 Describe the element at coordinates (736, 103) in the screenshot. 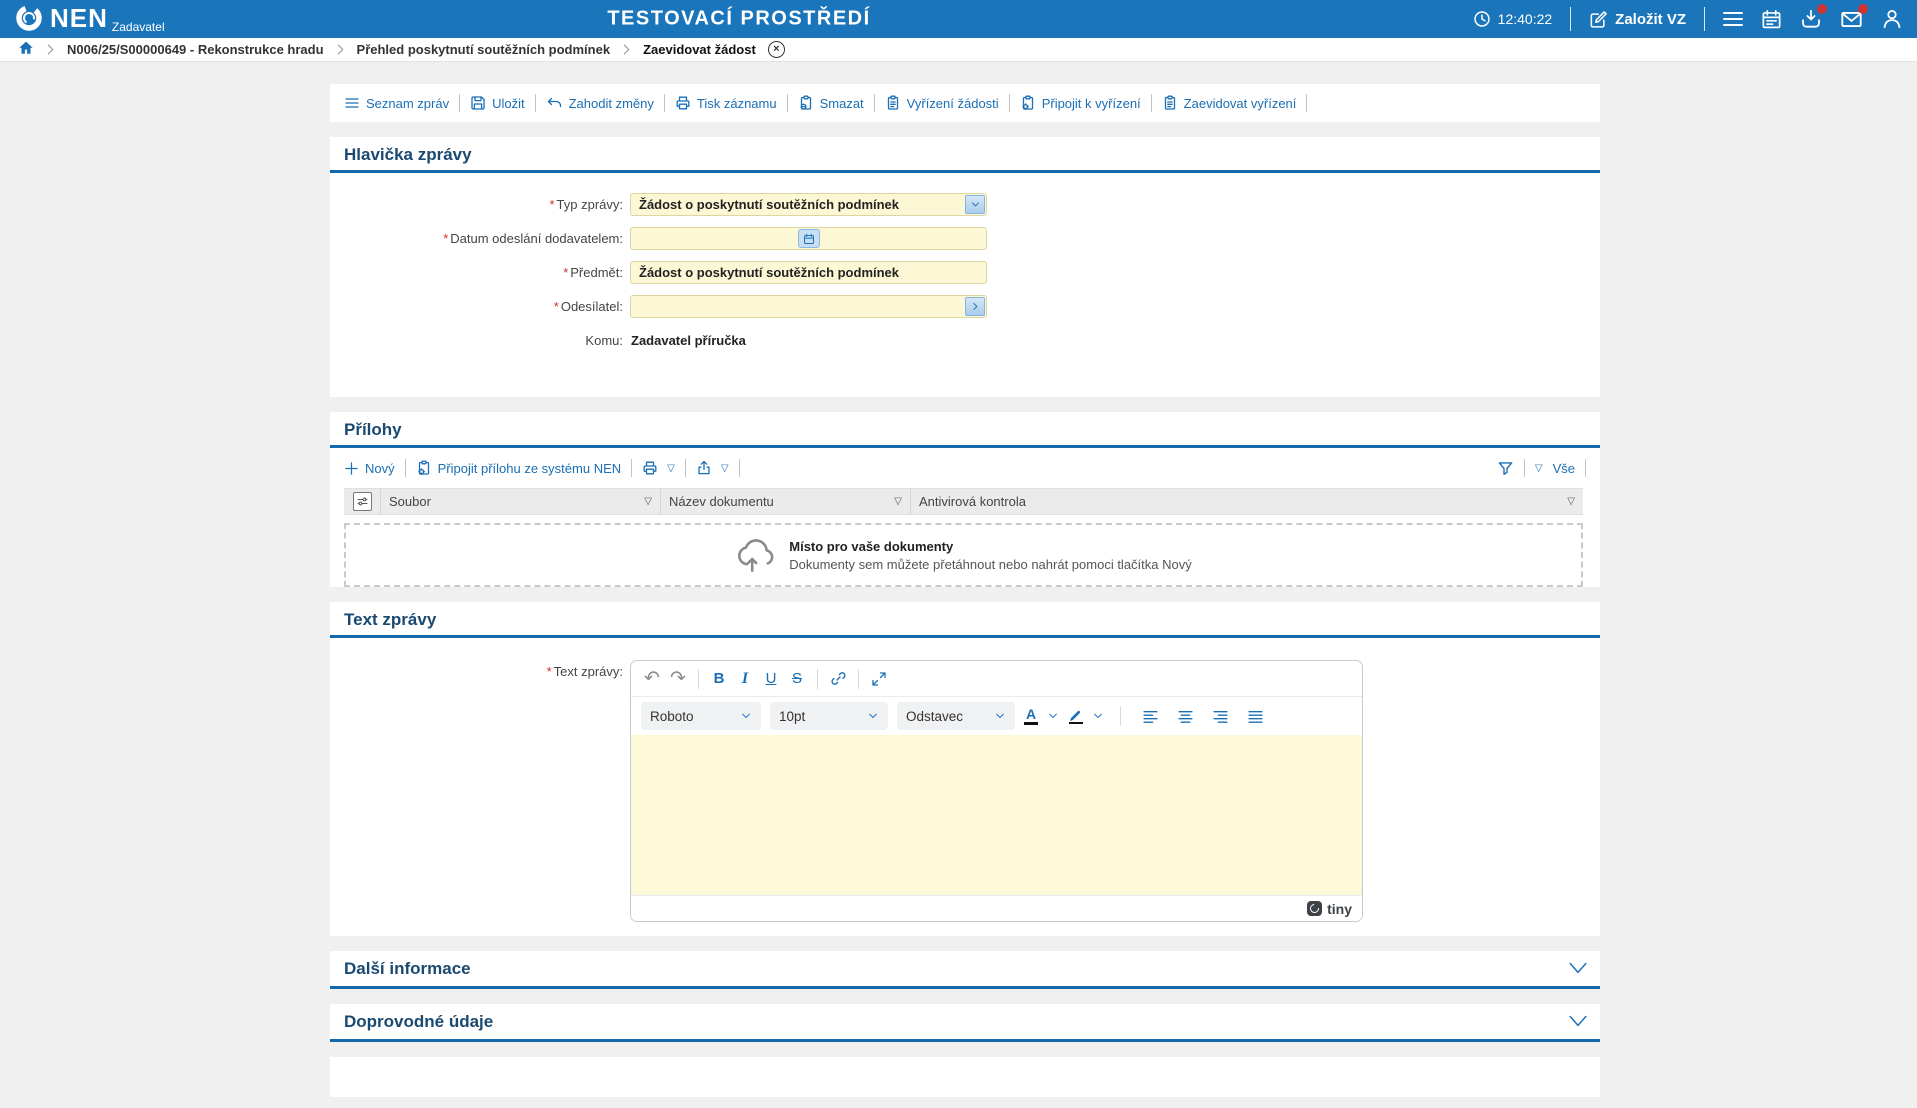

I see `action-label: Tisk záznamu` at that location.